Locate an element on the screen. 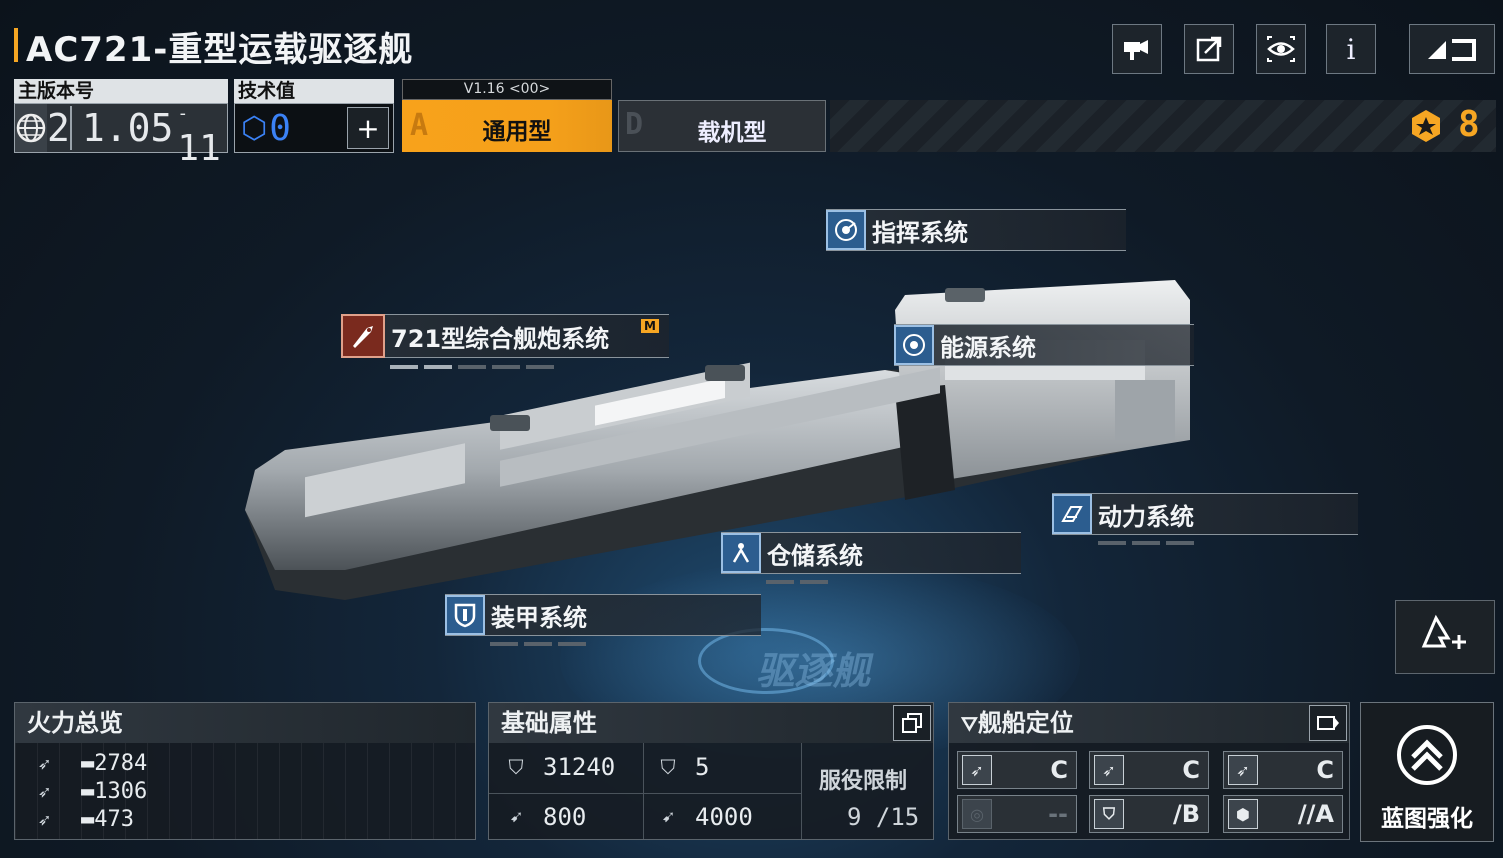 The height and width of the screenshot is (858, 1503). fleet-add-button is located at coordinates (1445, 637).